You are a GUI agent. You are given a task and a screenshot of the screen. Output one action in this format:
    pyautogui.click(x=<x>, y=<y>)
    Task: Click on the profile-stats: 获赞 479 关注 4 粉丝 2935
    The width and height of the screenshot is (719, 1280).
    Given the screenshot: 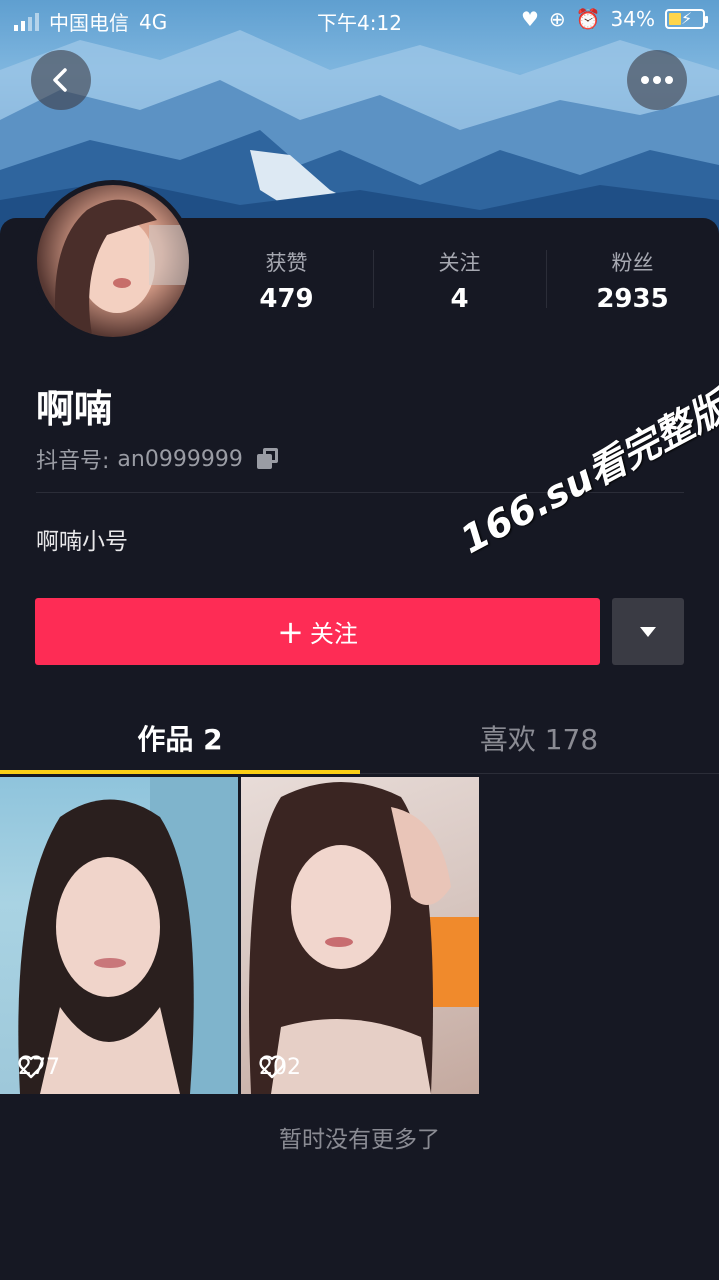 What is the action you would take?
    pyautogui.click(x=459, y=281)
    